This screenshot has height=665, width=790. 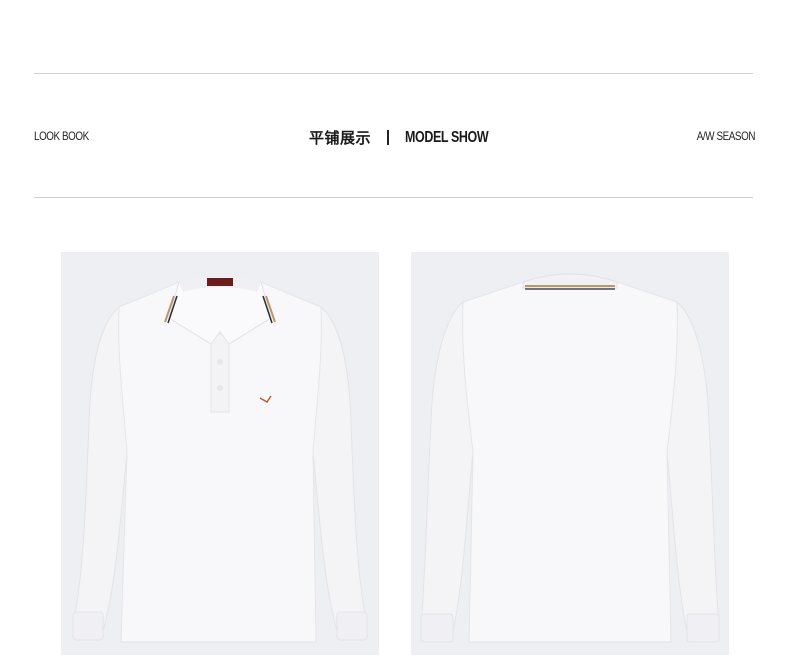 What do you see at coordinates (340, 138) in the screenshot?
I see `section-title-cn: 平铺展示` at bounding box center [340, 138].